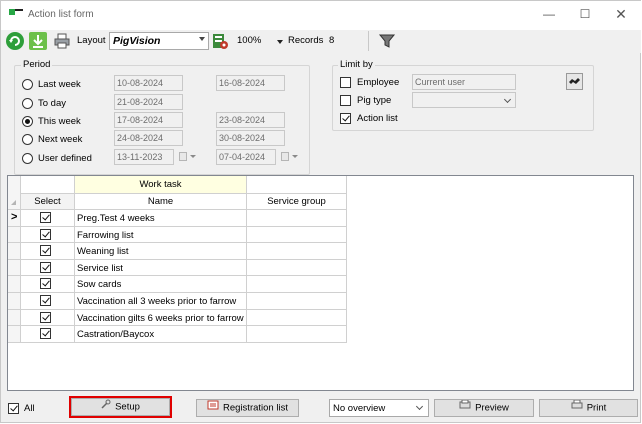  Describe the element at coordinates (588, 408) in the screenshot. I see `print-button: Print` at that location.